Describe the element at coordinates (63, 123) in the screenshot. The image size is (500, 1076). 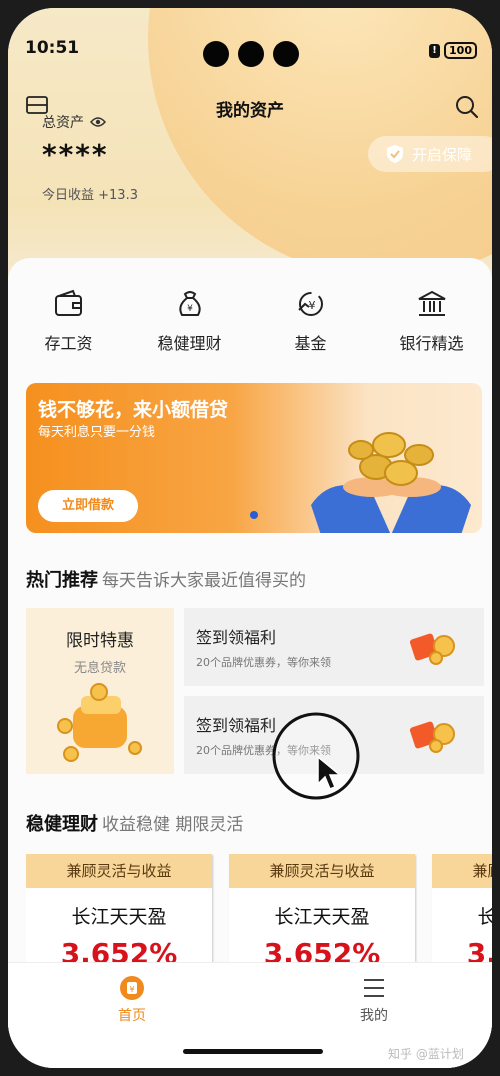
I see `total-assets-text: 总资产` at that location.